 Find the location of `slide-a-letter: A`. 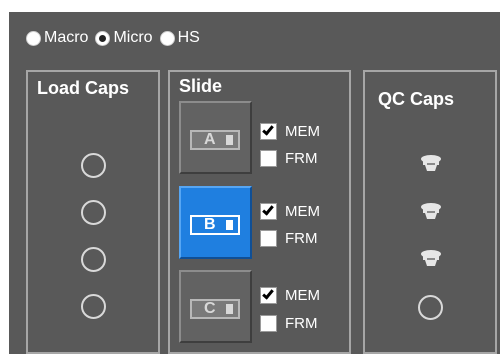

slide-a-letter: A is located at coordinates (210, 139).